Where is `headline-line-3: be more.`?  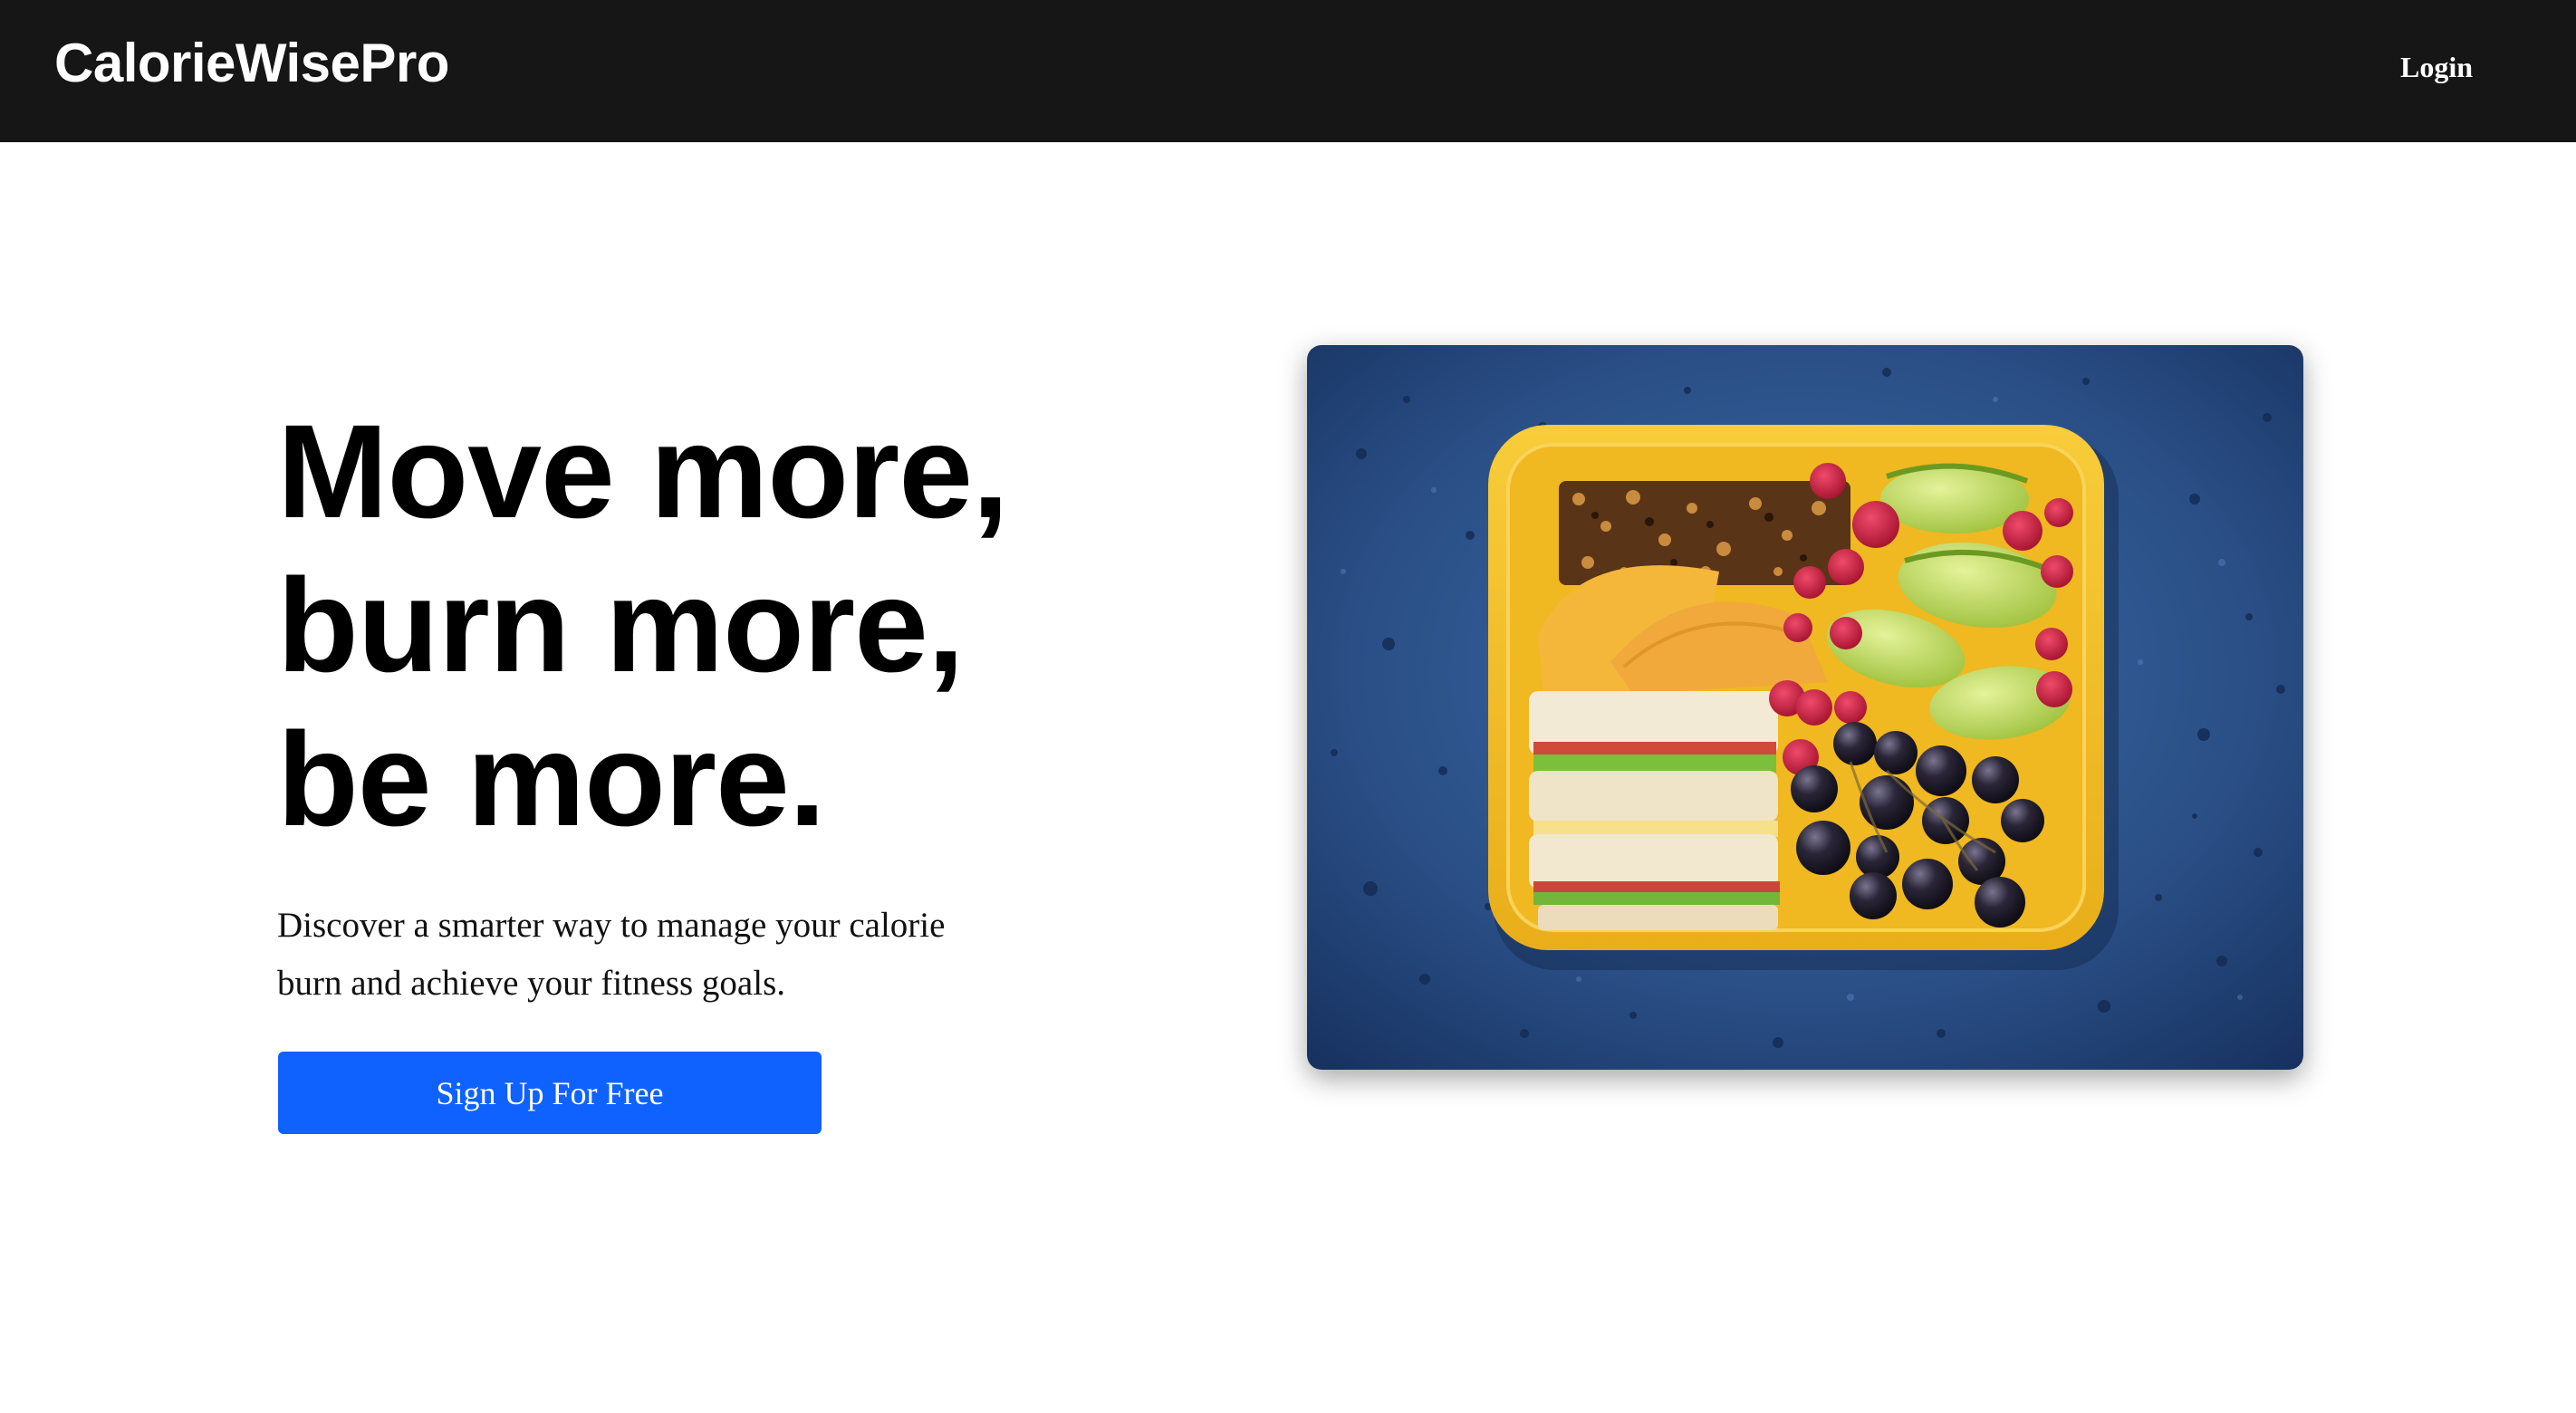 headline-line-3: be more. is located at coordinates (551, 780).